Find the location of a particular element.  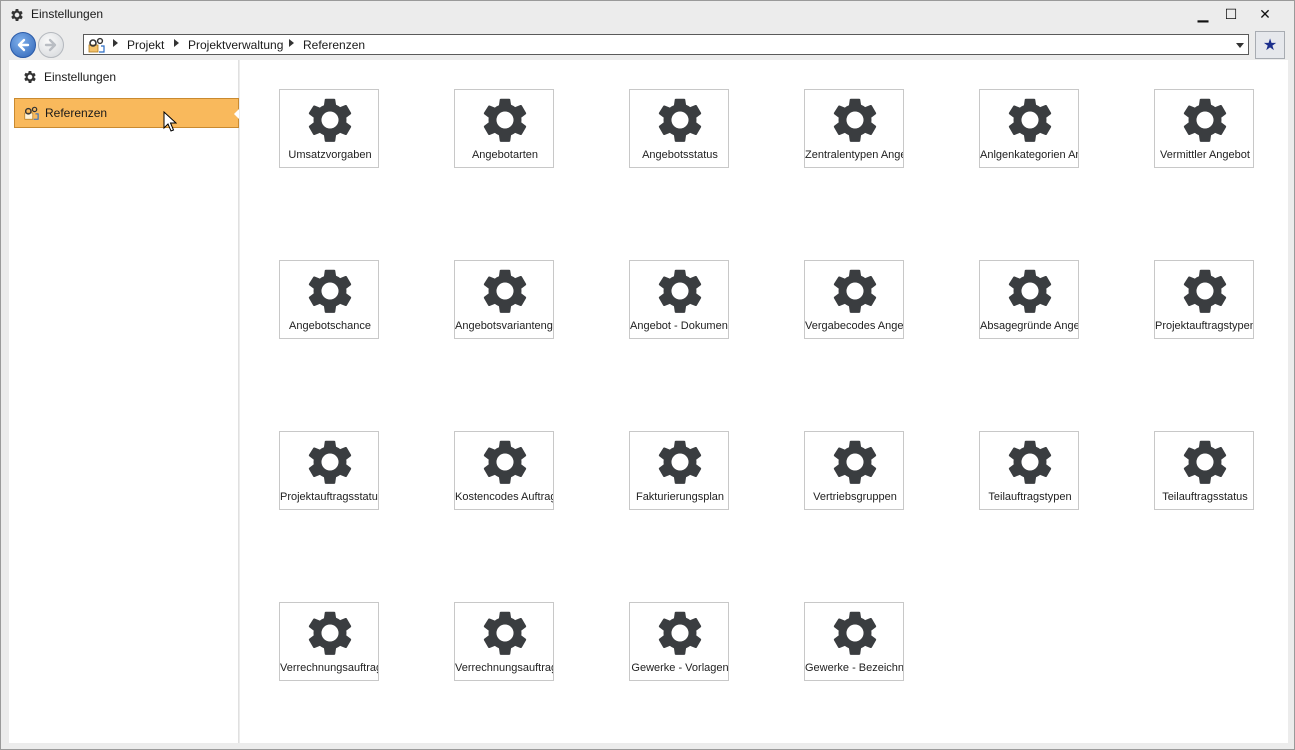

settings-tile: Gewerke - Vorlagen is located at coordinates (679, 641).